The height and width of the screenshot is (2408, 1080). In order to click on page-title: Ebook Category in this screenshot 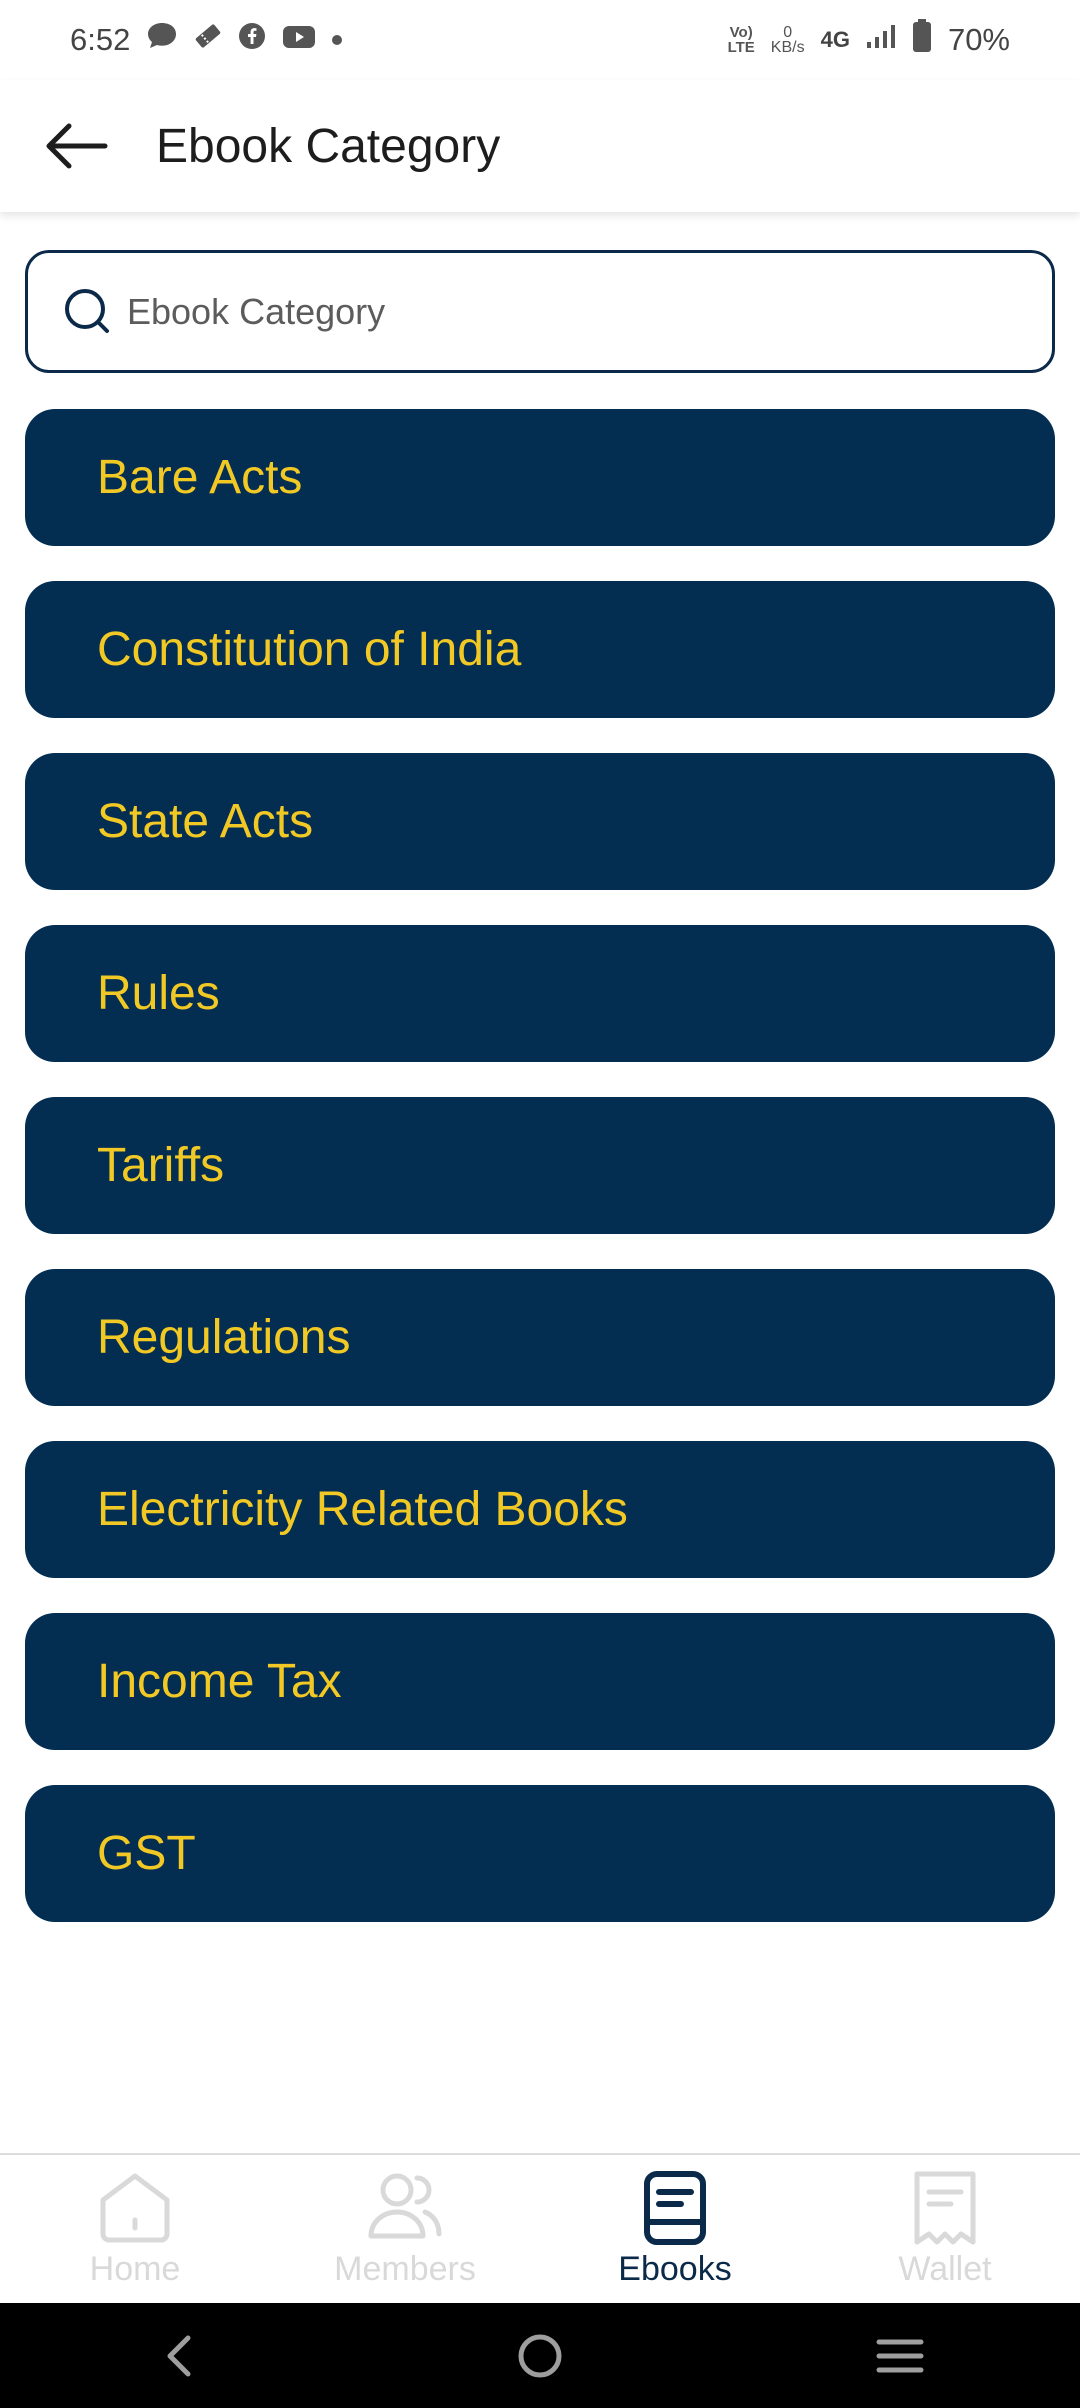, I will do `click(328, 146)`.